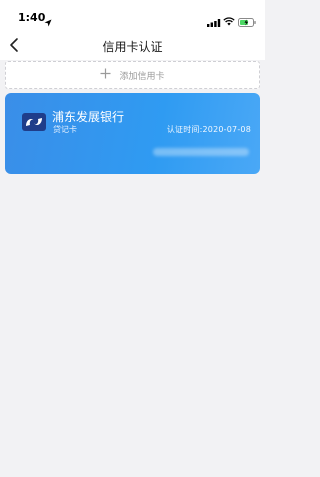 This screenshot has height=477, width=320. What do you see at coordinates (48, 21) in the screenshot?
I see `location-arrow-icon` at bounding box center [48, 21].